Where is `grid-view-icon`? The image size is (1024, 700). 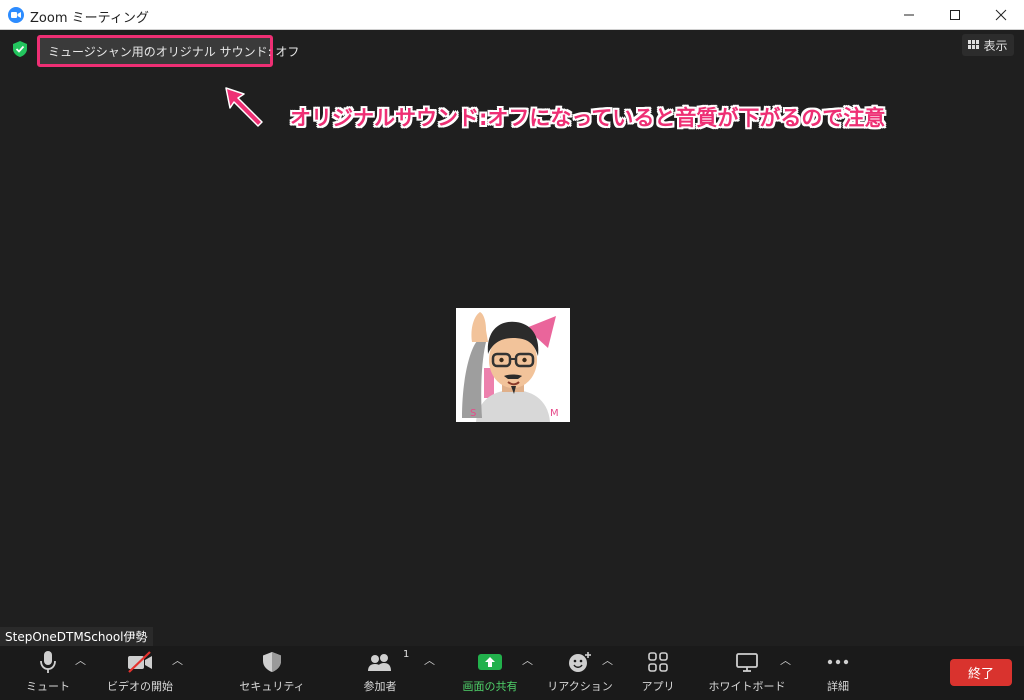 grid-view-icon is located at coordinates (974, 44).